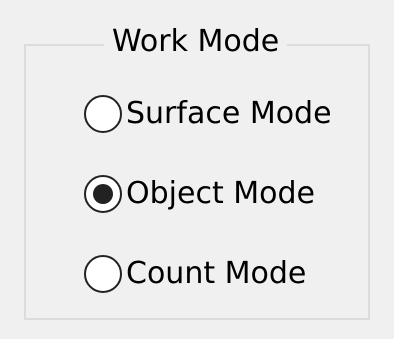 The image size is (394, 339). What do you see at coordinates (216, 274) in the screenshot?
I see `radio-label-count-mode: Count Mode` at bounding box center [216, 274].